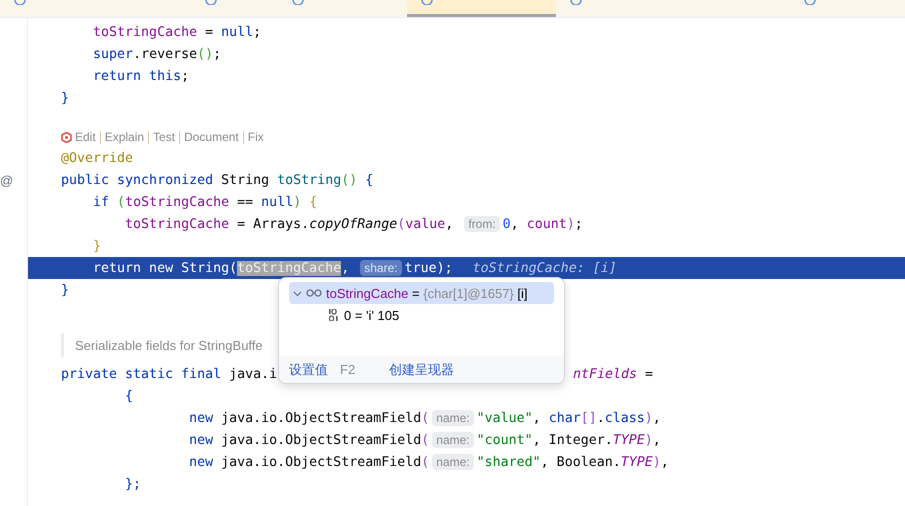 Image resolution: width=905 pixels, height=506 pixels. What do you see at coordinates (297, 293) in the screenshot?
I see `chevron-icon` at bounding box center [297, 293].